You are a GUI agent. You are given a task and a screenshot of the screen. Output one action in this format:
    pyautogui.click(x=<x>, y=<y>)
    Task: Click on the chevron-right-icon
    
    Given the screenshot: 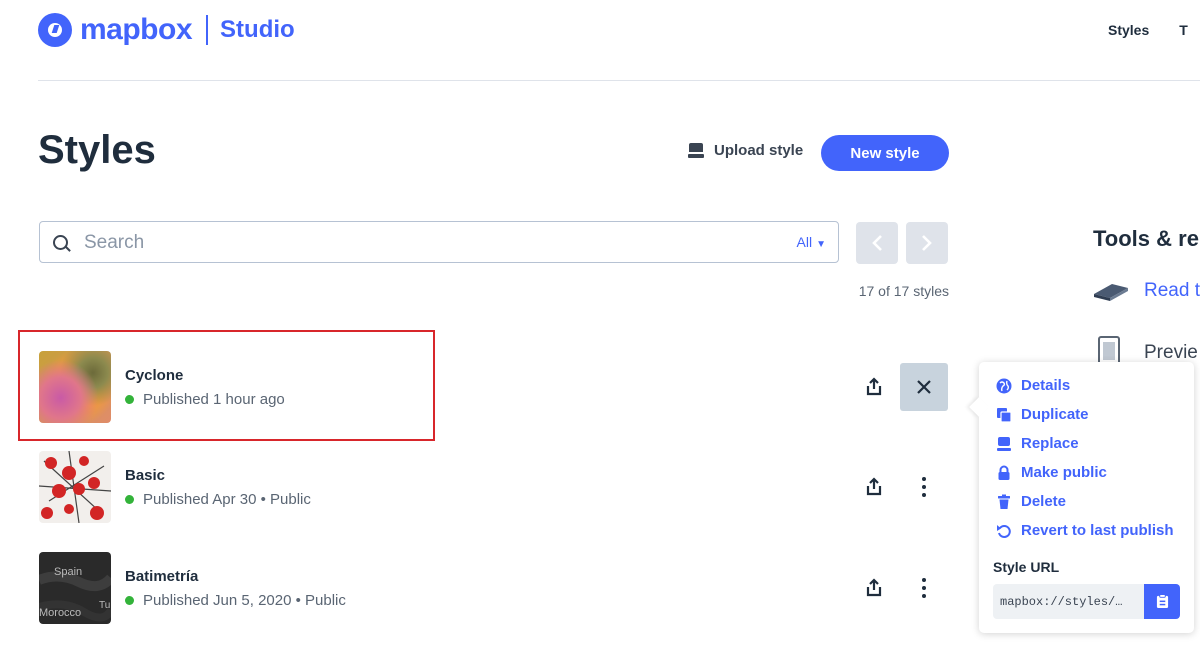 What is the action you would take?
    pyautogui.click(x=927, y=243)
    